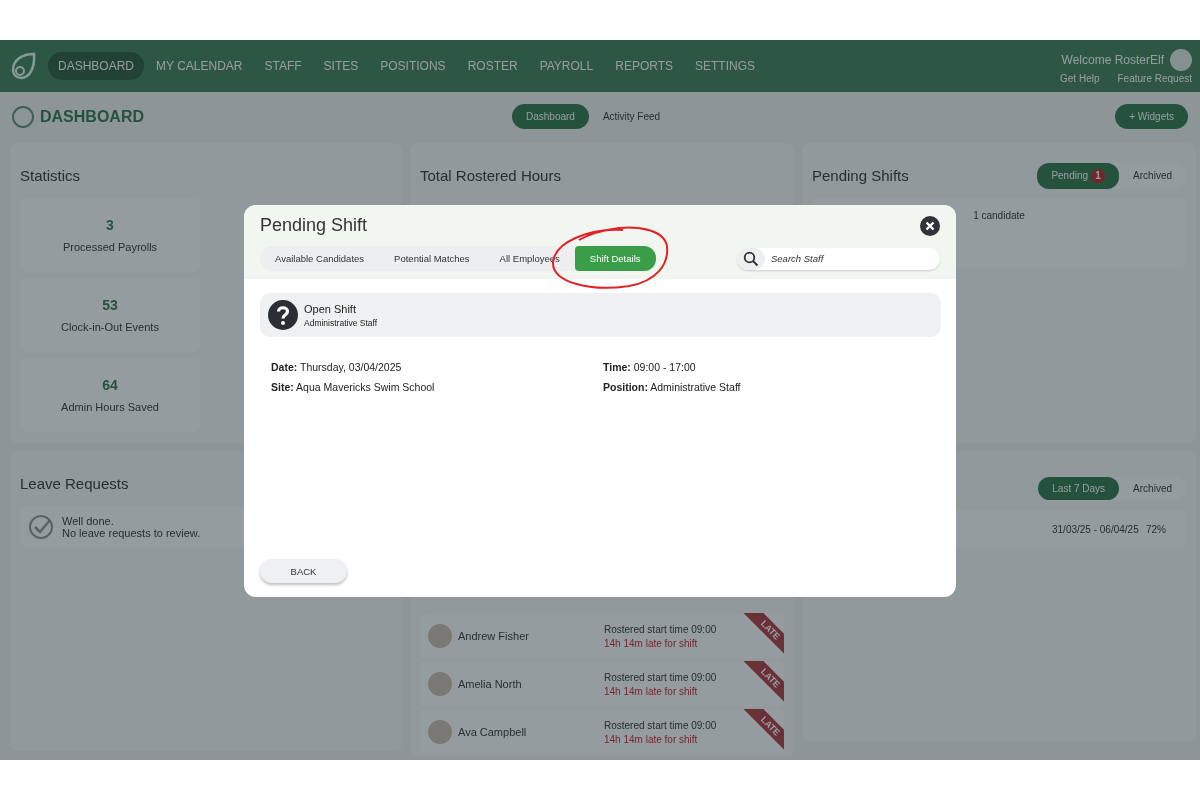 The height and width of the screenshot is (800, 1200). Describe the element at coordinates (41, 527) in the screenshot. I see `check-circle-icon` at that location.